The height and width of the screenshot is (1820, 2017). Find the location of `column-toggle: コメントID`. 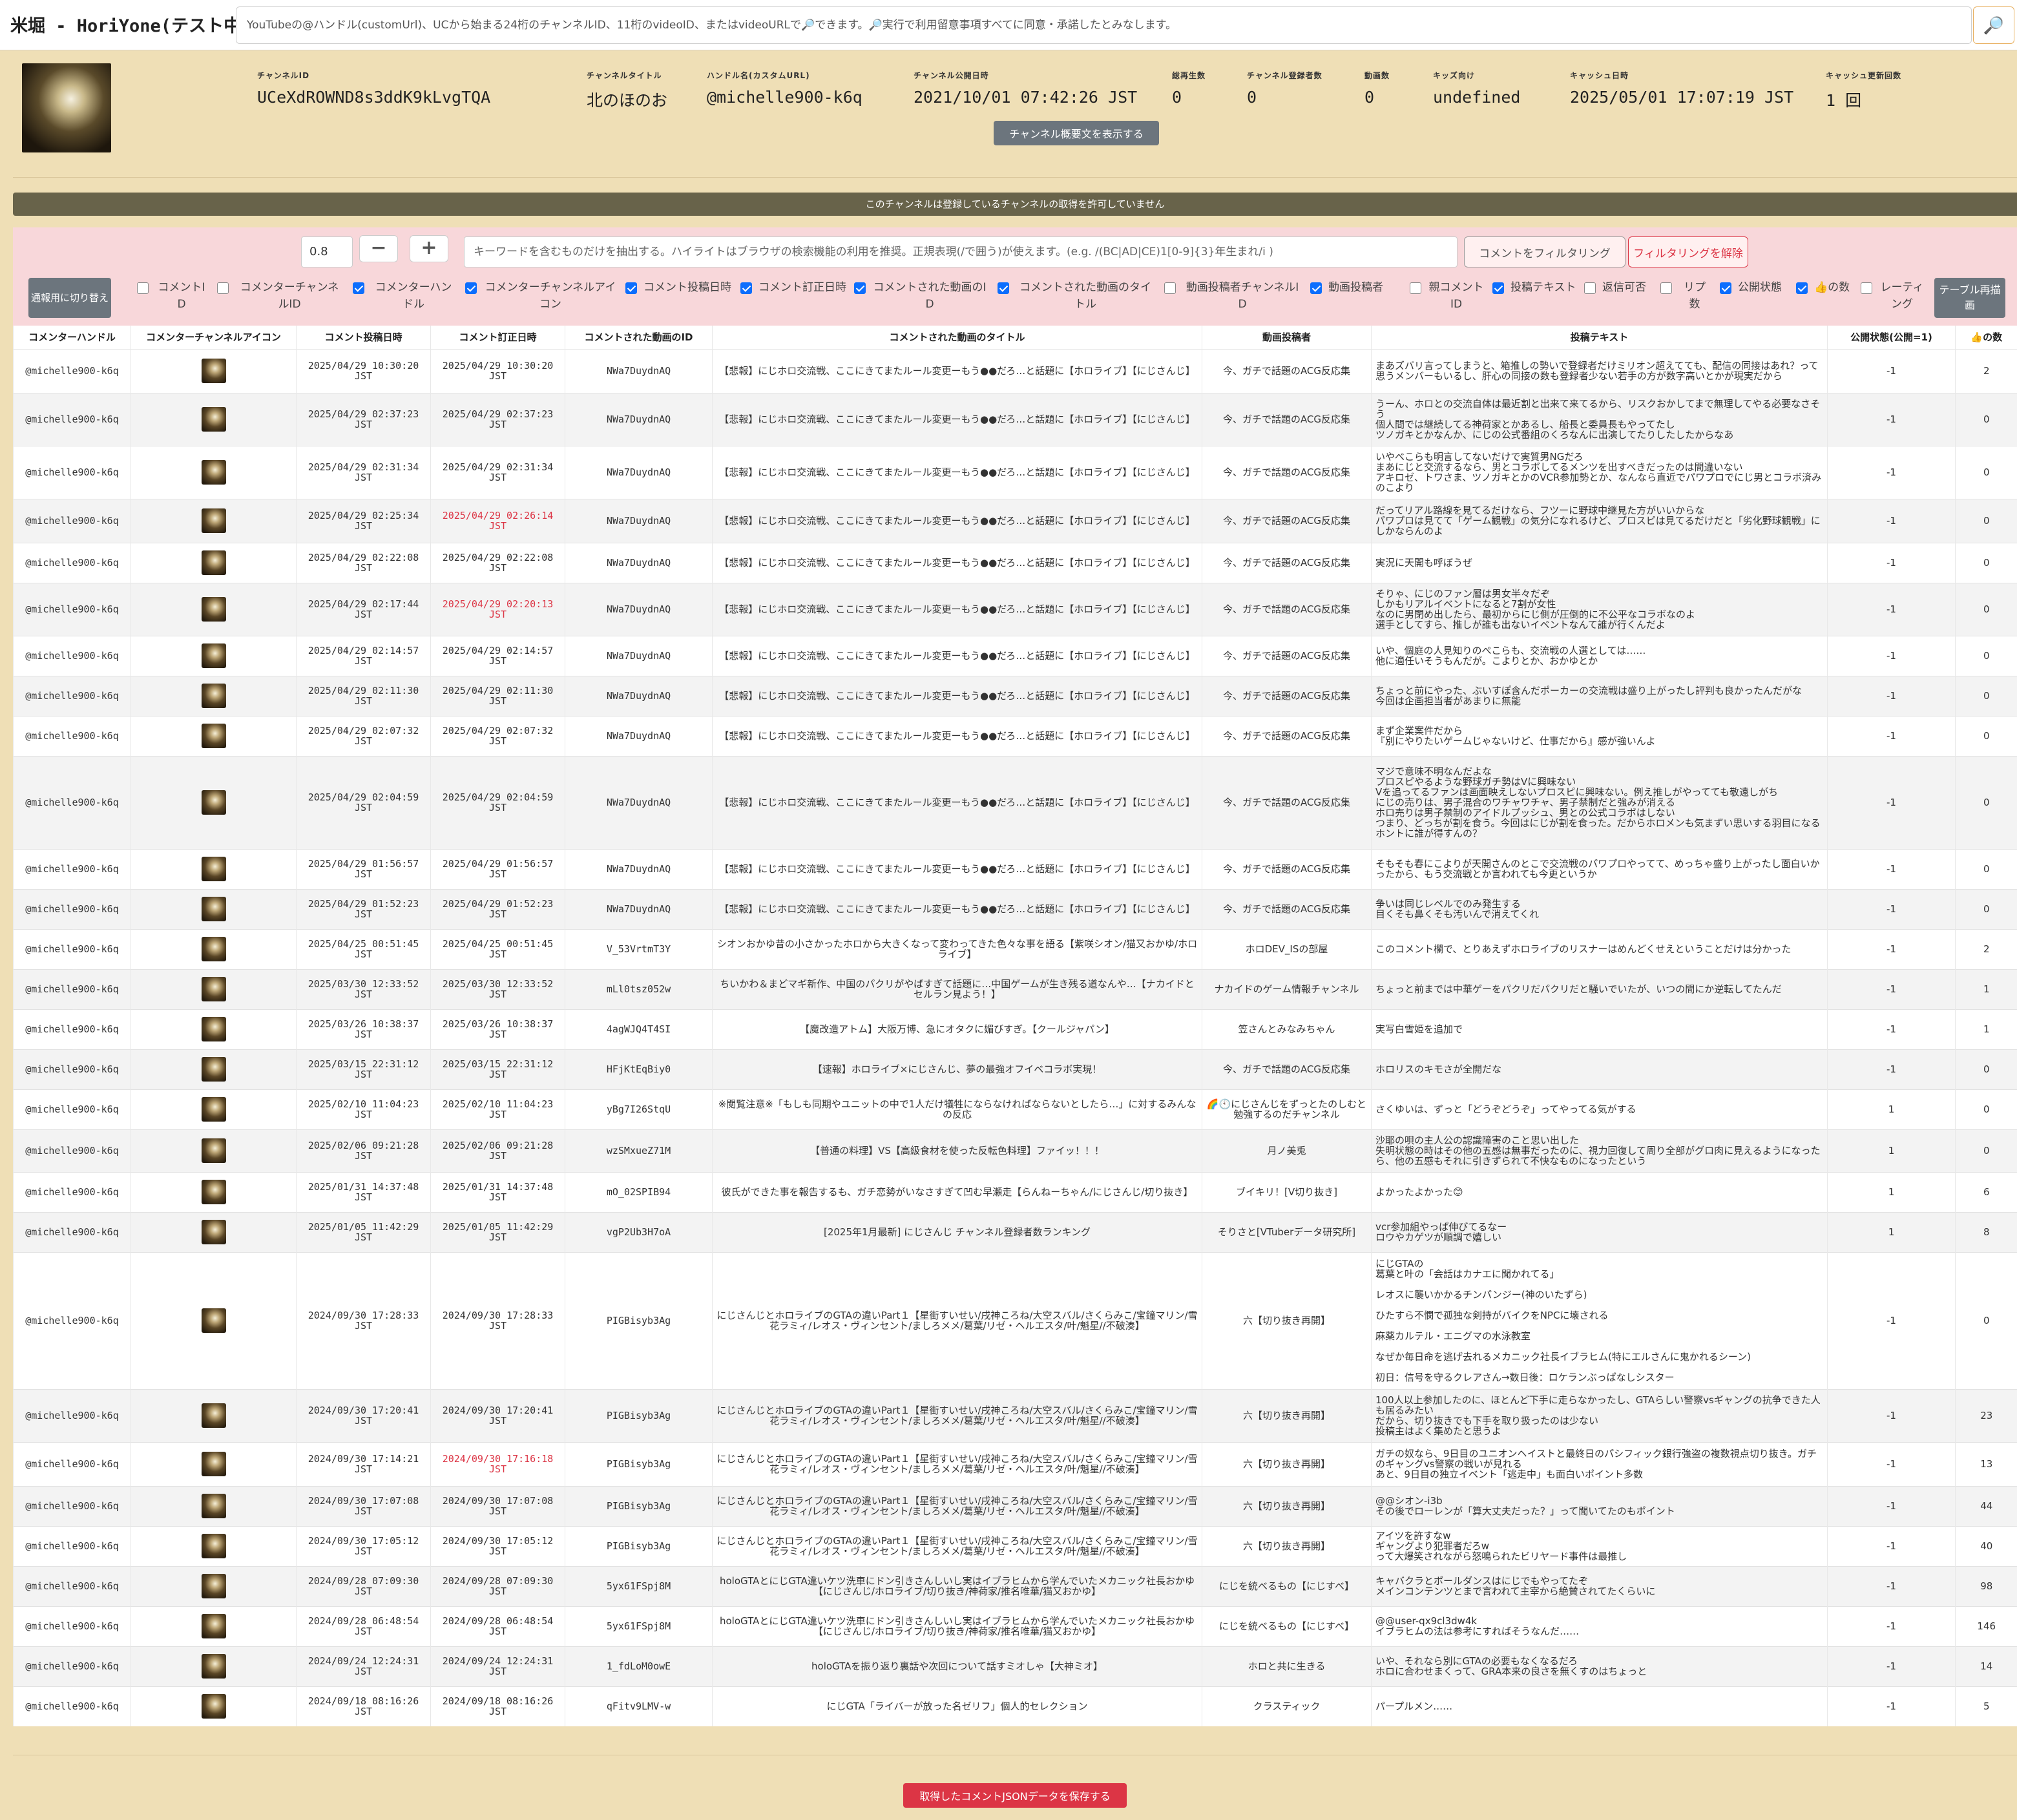

column-toggle: コメントID is located at coordinates (172, 299).